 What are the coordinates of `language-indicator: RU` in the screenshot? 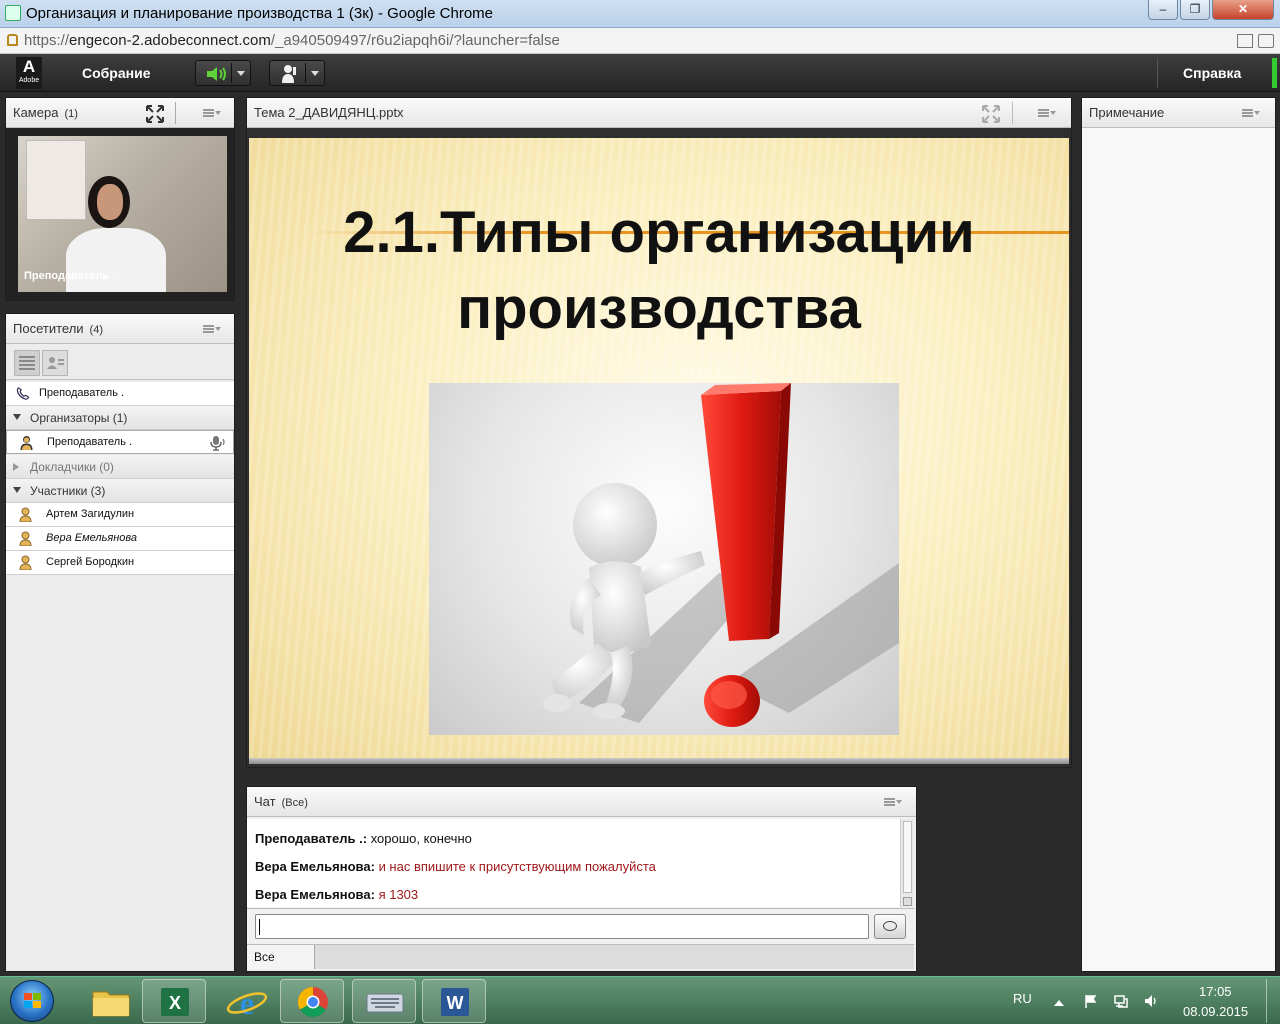 It's located at (1022, 998).